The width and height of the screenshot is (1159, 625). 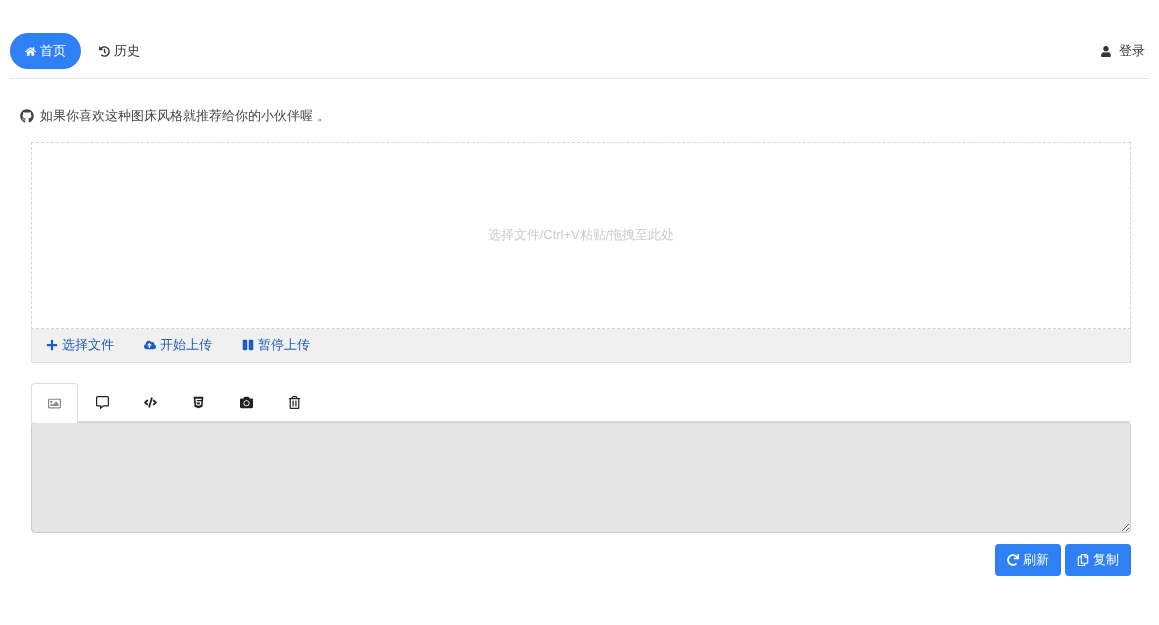 I want to click on user-icon, so click(x=1106, y=51).